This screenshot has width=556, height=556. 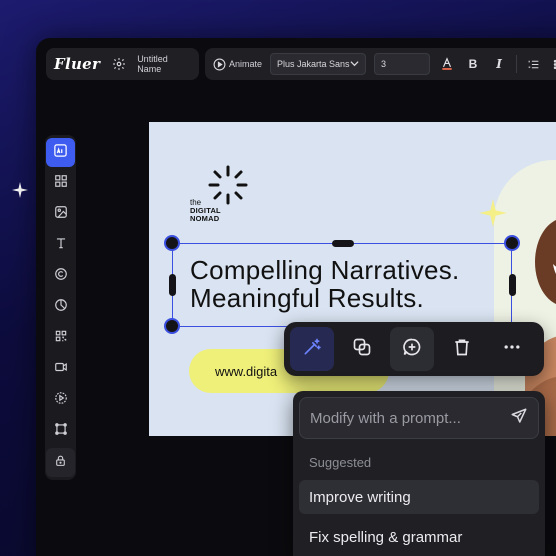 What do you see at coordinates (343, 243) in the screenshot?
I see `resize-handle-top` at bounding box center [343, 243].